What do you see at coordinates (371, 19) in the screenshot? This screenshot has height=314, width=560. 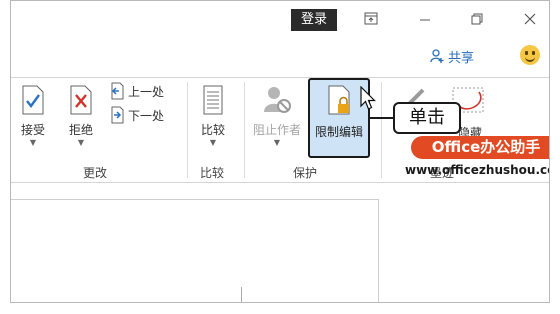 I see `ribbon-display-options-icon` at bounding box center [371, 19].